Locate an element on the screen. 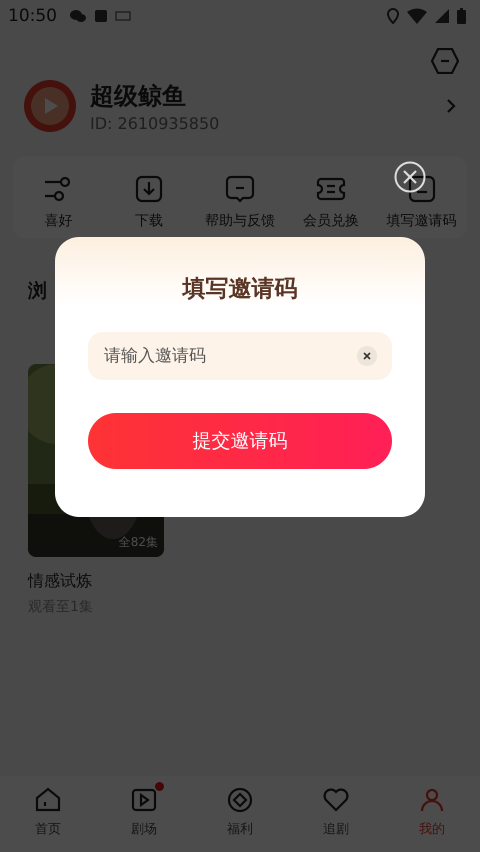 The width and height of the screenshot is (480, 852). close-icon is located at coordinates (410, 177).